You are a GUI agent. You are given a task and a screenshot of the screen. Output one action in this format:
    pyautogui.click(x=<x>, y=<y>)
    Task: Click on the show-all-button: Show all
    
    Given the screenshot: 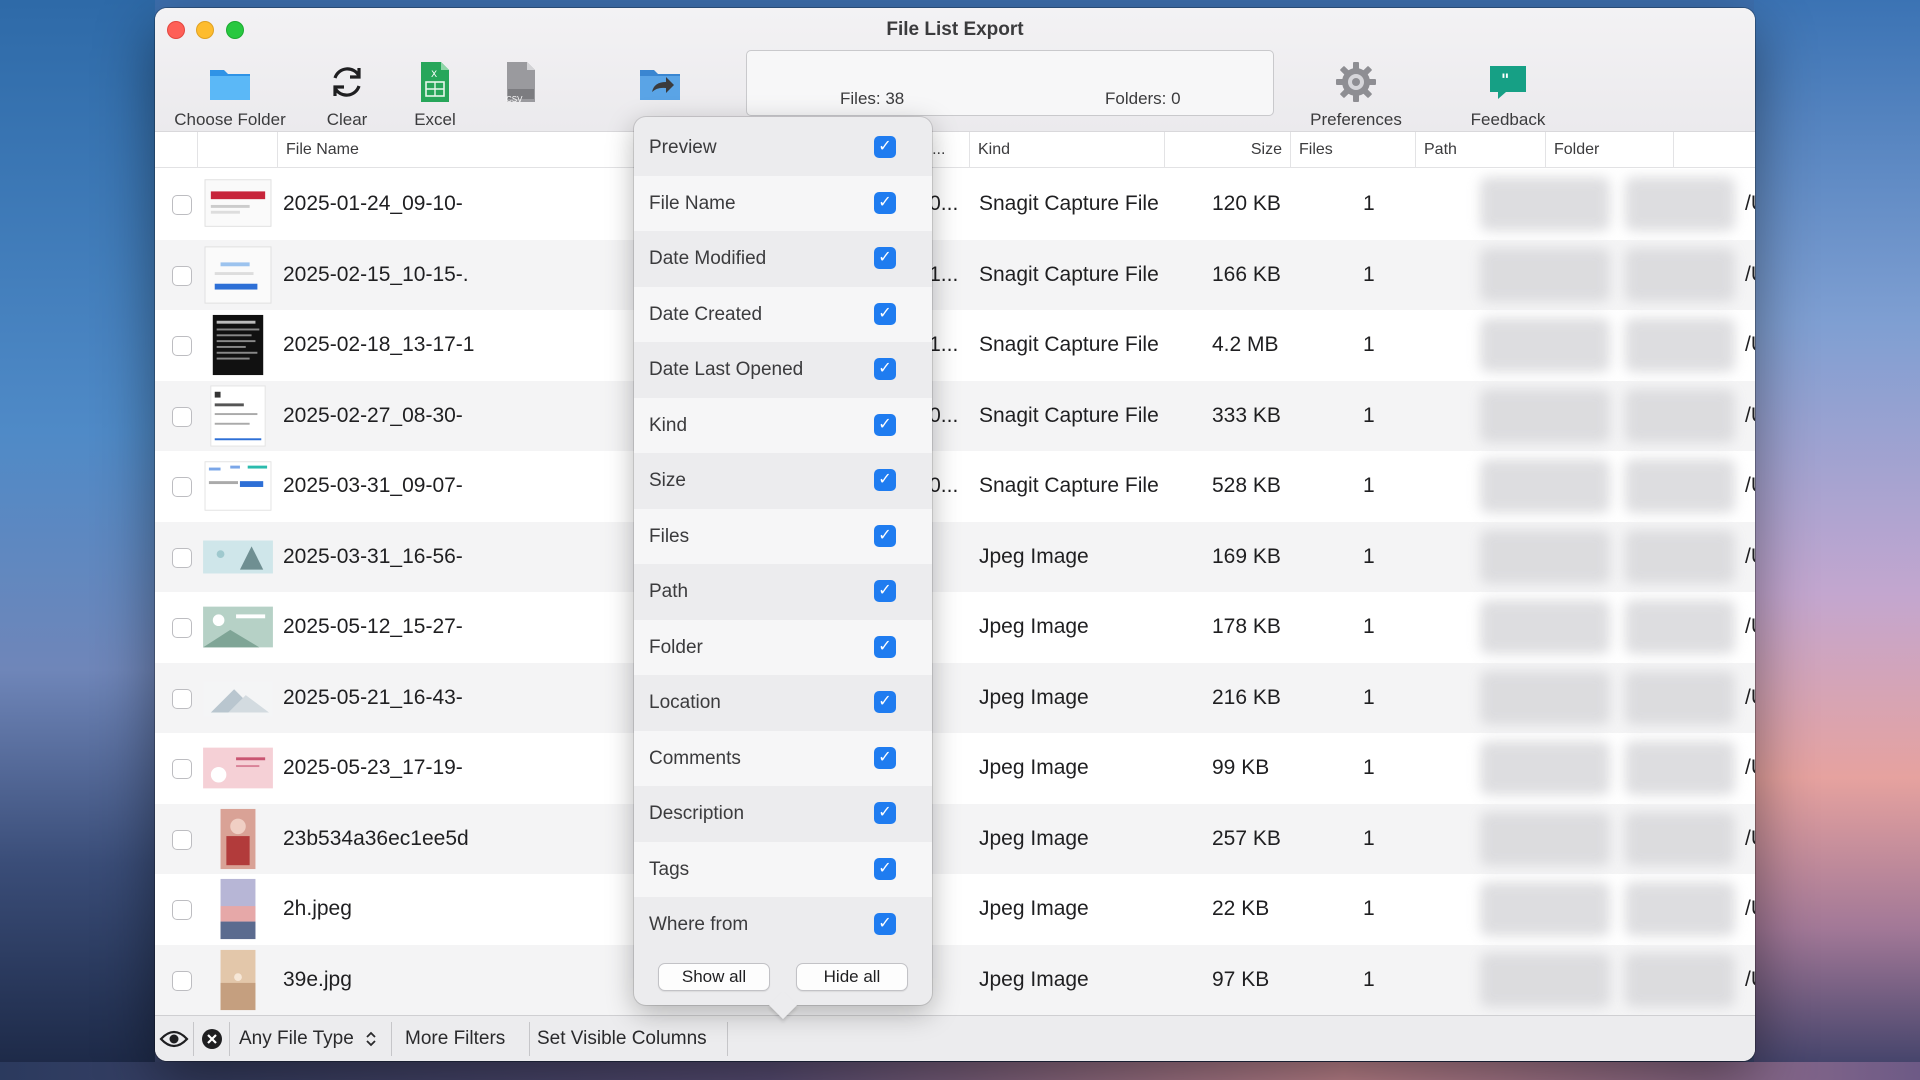 What is the action you would take?
    pyautogui.click(x=714, y=977)
    